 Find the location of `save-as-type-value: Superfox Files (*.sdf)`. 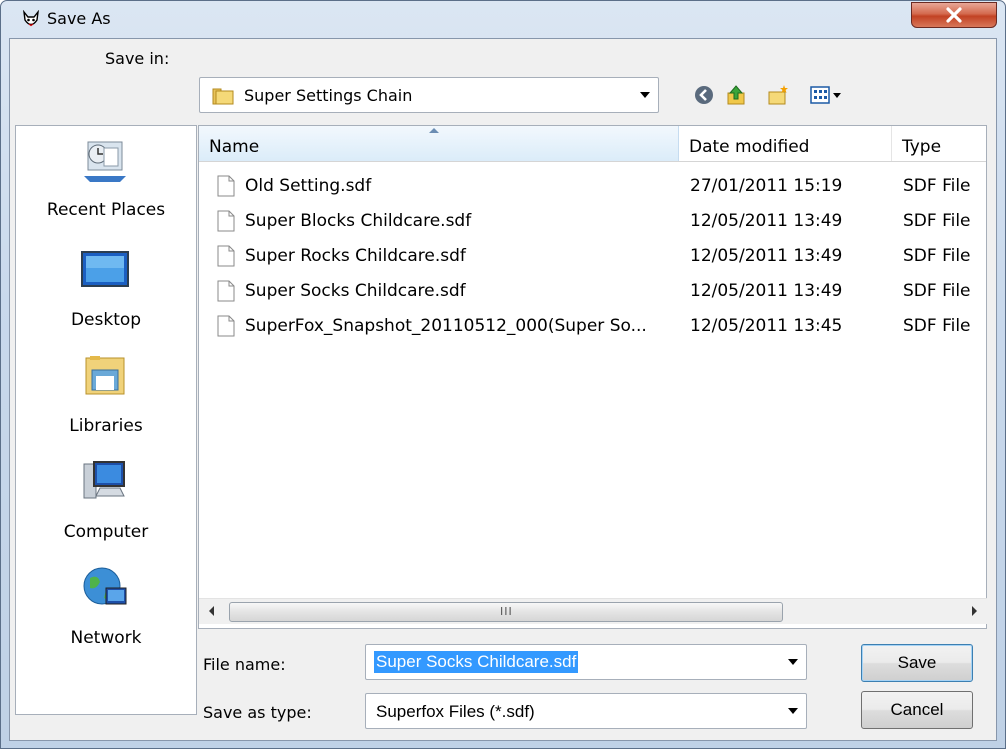

save-as-type-value: Superfox Files (*.sdf) is located at coordinates (455, 711).